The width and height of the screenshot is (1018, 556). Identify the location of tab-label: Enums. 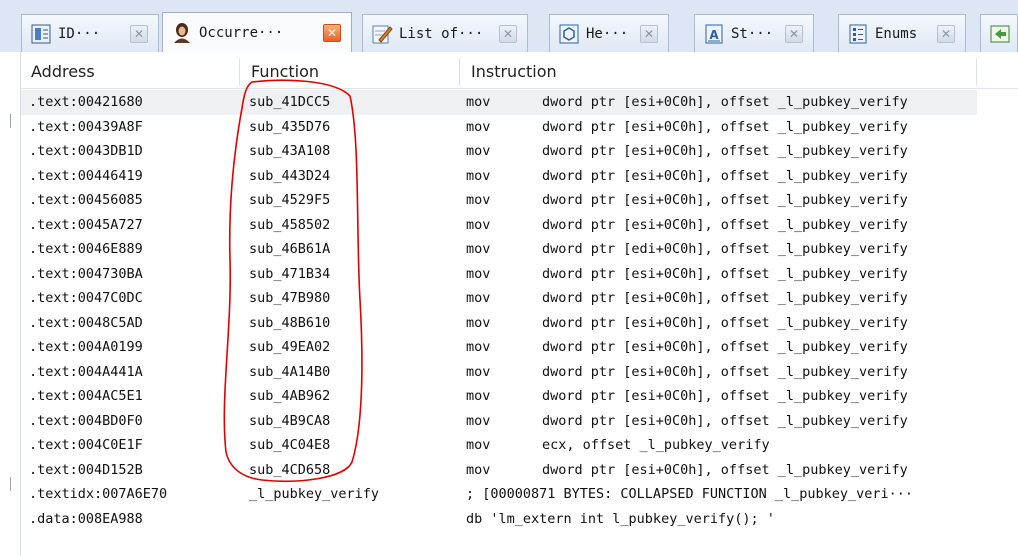
(896, 33).